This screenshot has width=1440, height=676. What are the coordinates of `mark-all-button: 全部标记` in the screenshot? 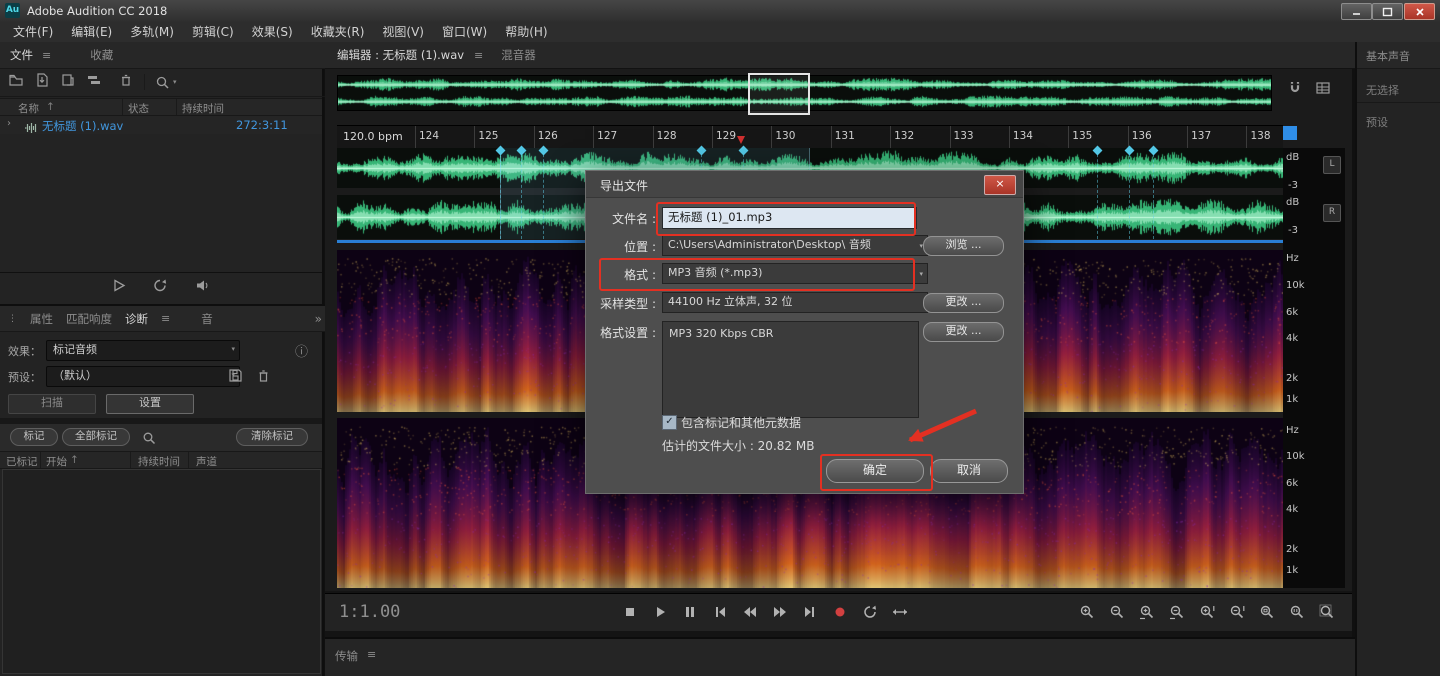 It's located at (96, 437).